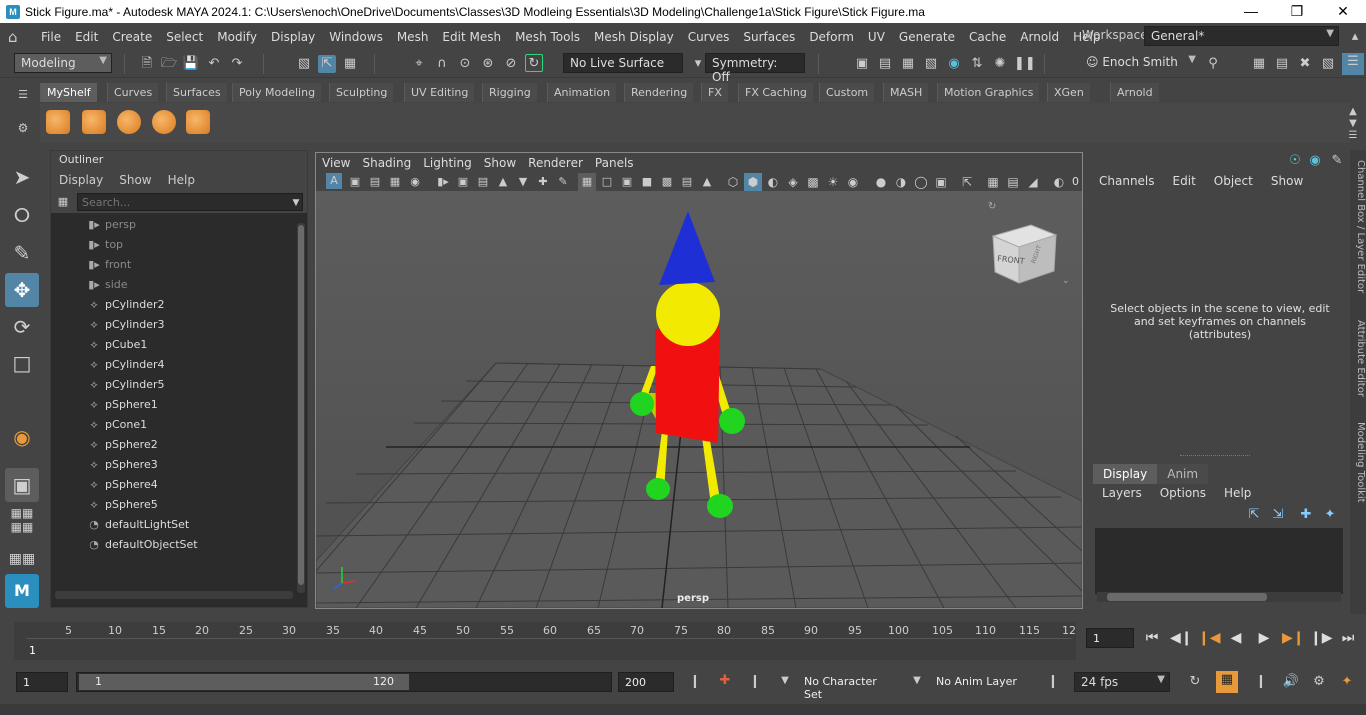 This screenshot has width=1366, height=715. I want to click on channelbox-menu-object: Object, so click(1233, 181).